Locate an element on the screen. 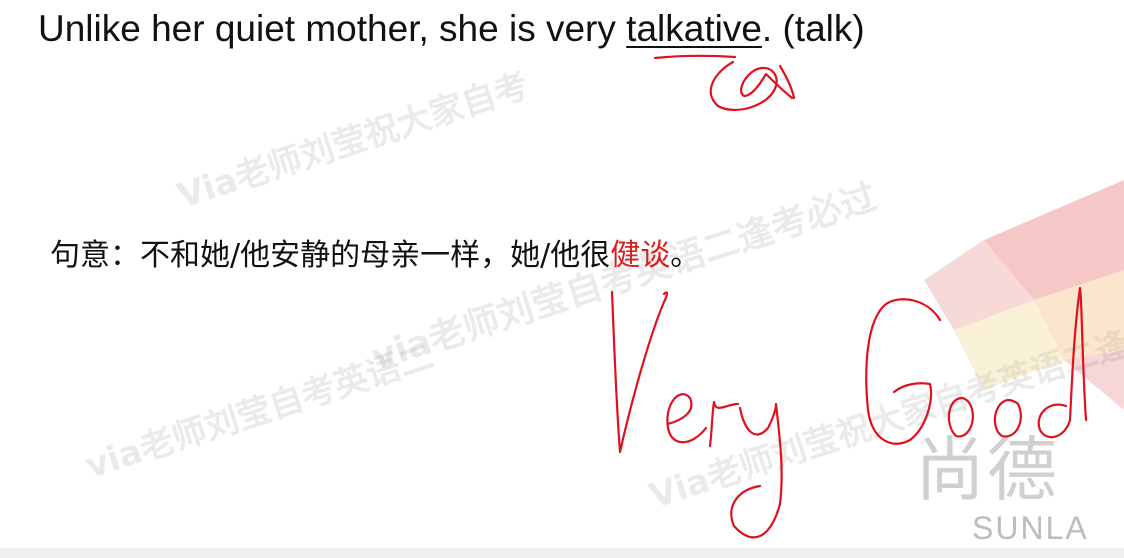 Image resolution: width=1124 pixels, height=558 pixels. ink-letter-e is located at coordinates (687, 418).